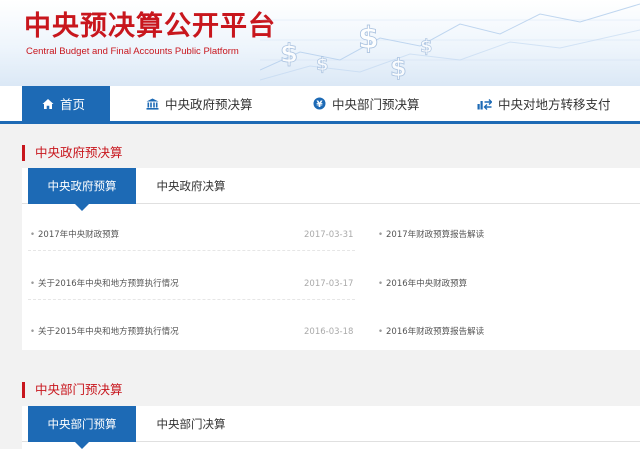 The image size is (640, 449). What do you see at coordinates (191, 424) in the screenshot?
I see `tab-central-department-final-accounts: 中央部门决算` at bounding box center [191, 424].